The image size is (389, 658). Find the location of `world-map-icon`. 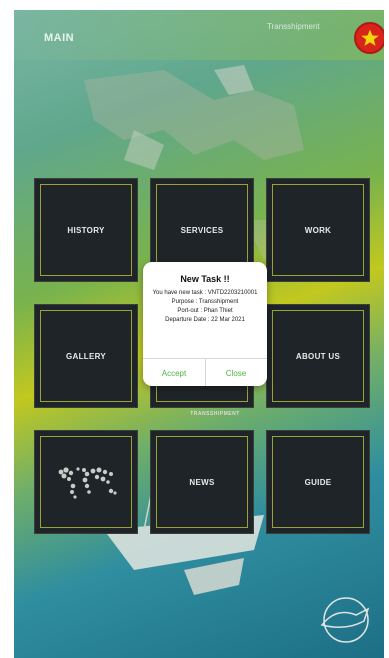

world-map-icon is located at coordinates (87, 483).